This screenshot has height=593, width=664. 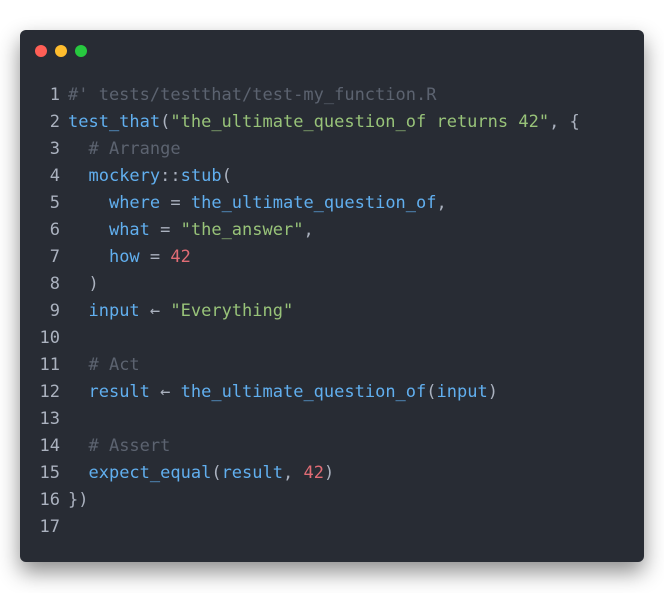 What do you see at coordinates (49, 365) in the screenshot?
I see `line-number: 11` at bounding box center [49, 365].